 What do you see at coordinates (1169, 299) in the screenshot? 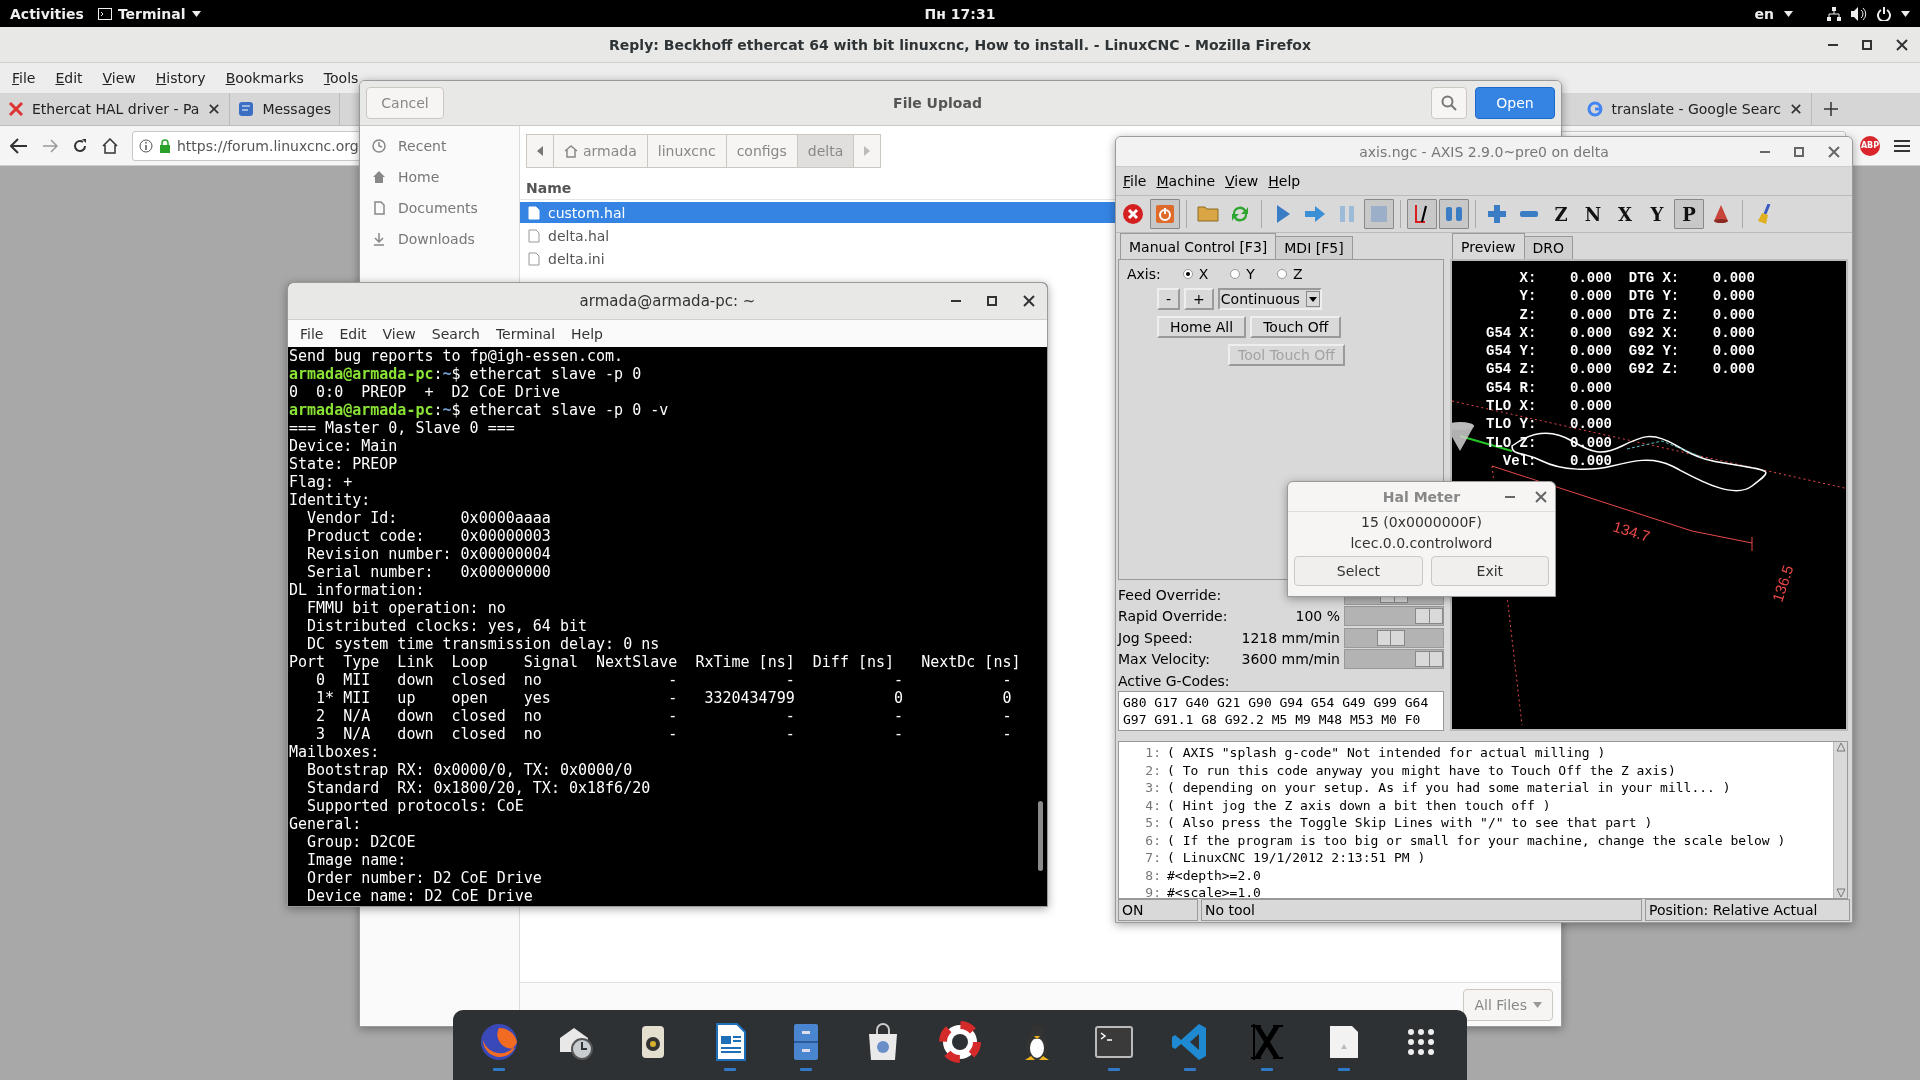
I see `jog-minus-button: -` at bounding box center [1169, 299].